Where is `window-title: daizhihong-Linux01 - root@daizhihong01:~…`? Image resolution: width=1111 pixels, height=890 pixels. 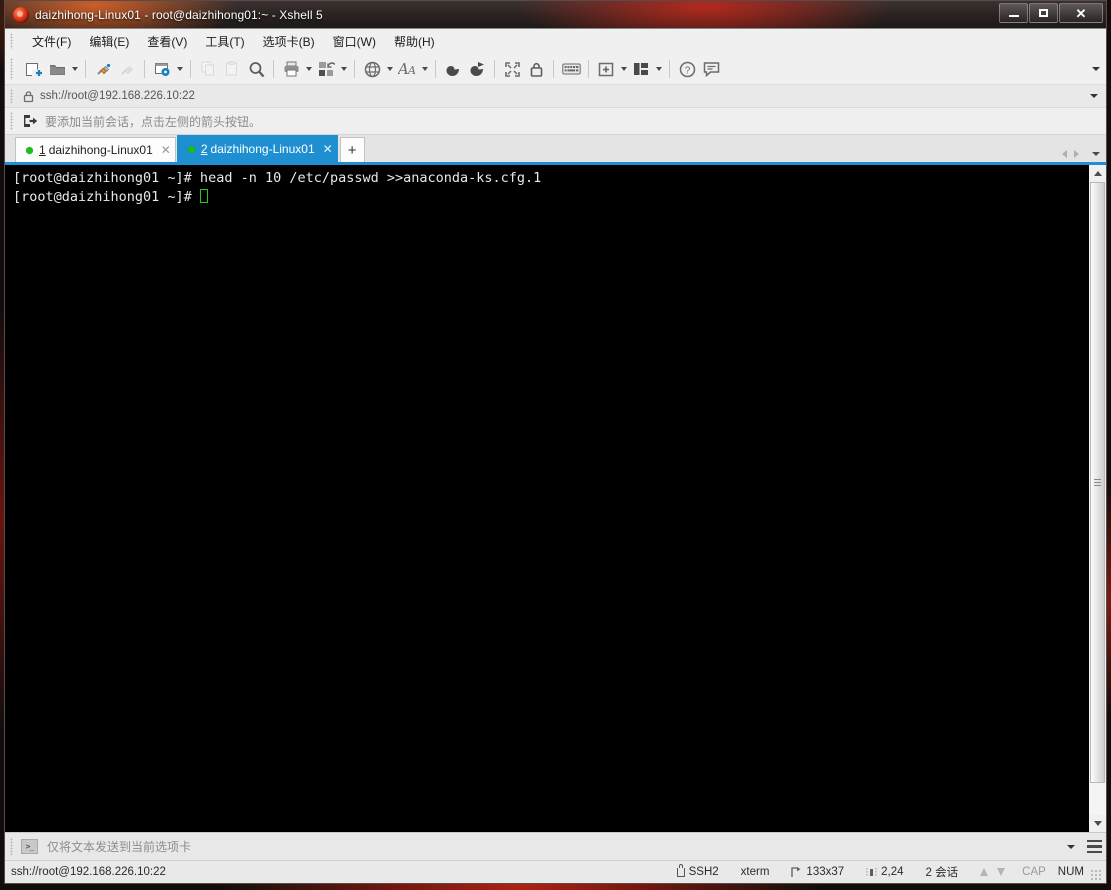
window-title: daizhihong-Linux01 - root@daizhihong01:~… is located at coordinates (179, 14).